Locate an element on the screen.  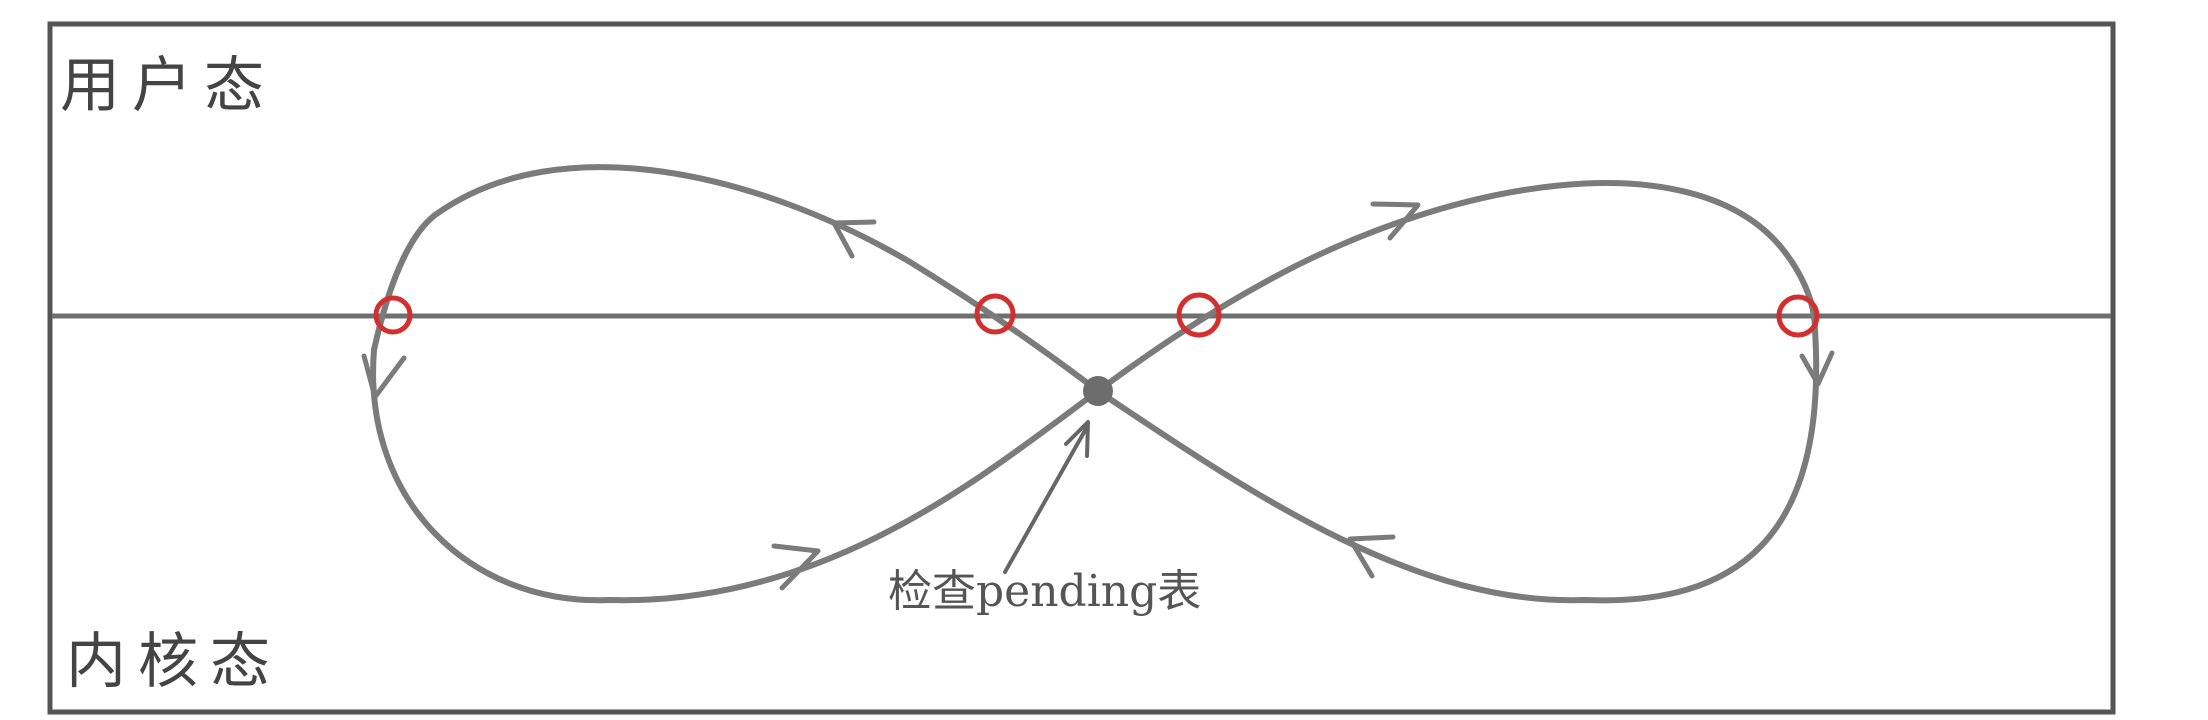
left-loop-lower-arc is located at coordinates (735, 475).